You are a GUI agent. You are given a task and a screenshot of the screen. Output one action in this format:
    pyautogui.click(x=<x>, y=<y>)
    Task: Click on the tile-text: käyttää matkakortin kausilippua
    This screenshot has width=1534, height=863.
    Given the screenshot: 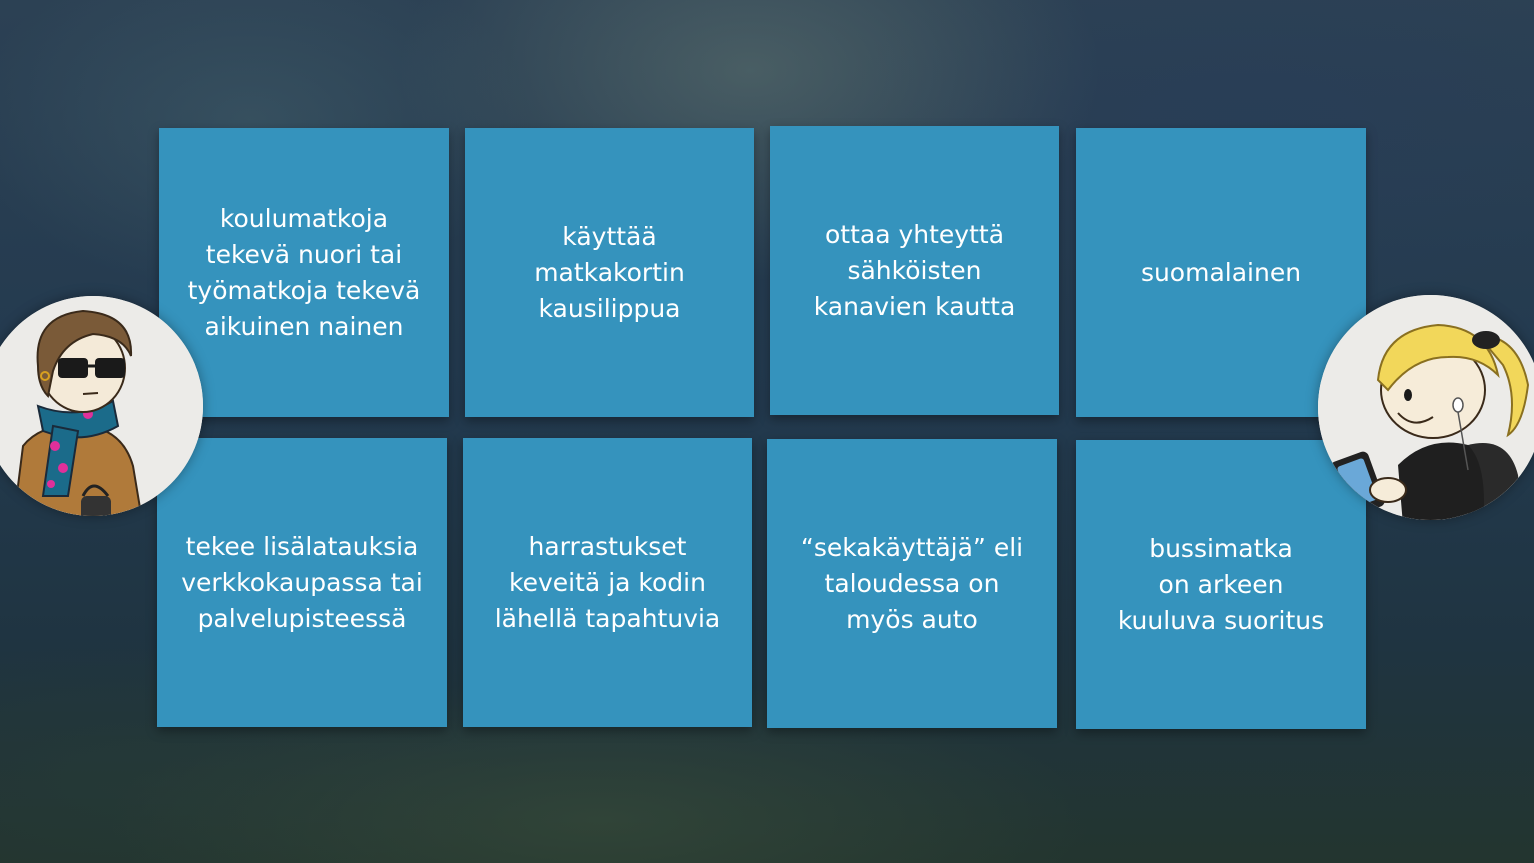 What is the action you would take?
    pyautogui.click(x=609, y=272)
    